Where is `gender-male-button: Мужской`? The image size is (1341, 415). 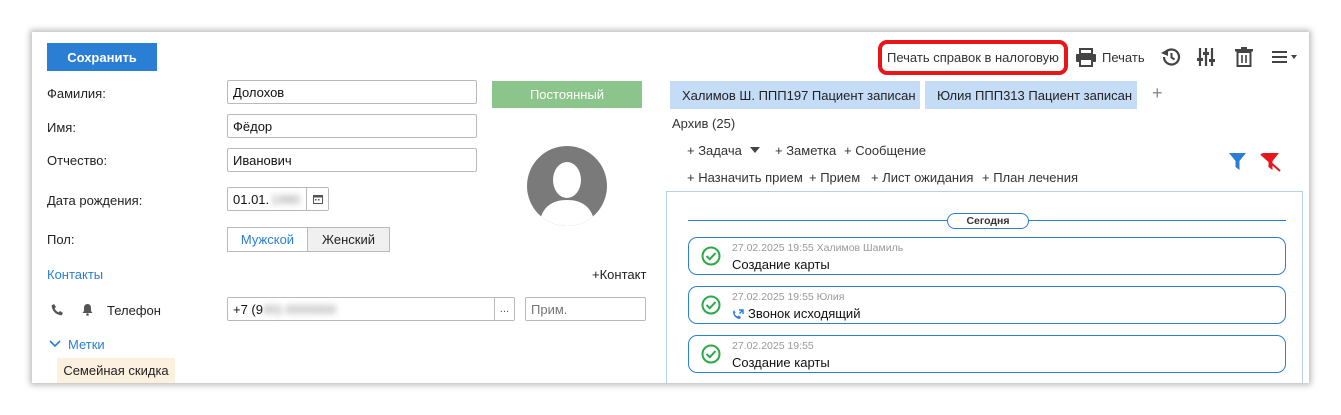
gender-male-button: Мужской is located at coordinates (267, 239).